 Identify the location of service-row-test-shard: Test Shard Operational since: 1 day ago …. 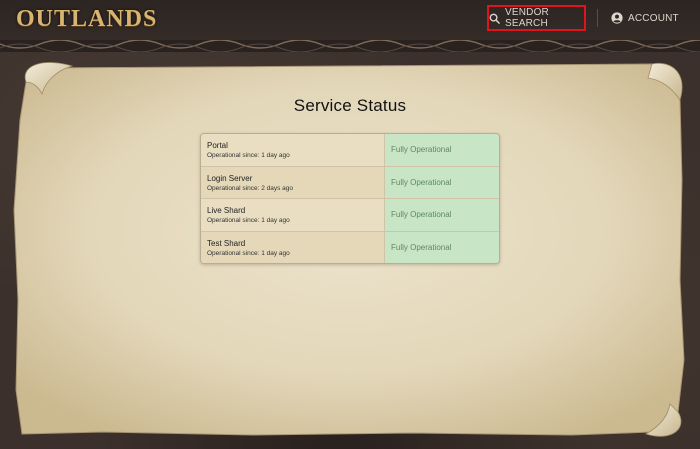
(350, 247).